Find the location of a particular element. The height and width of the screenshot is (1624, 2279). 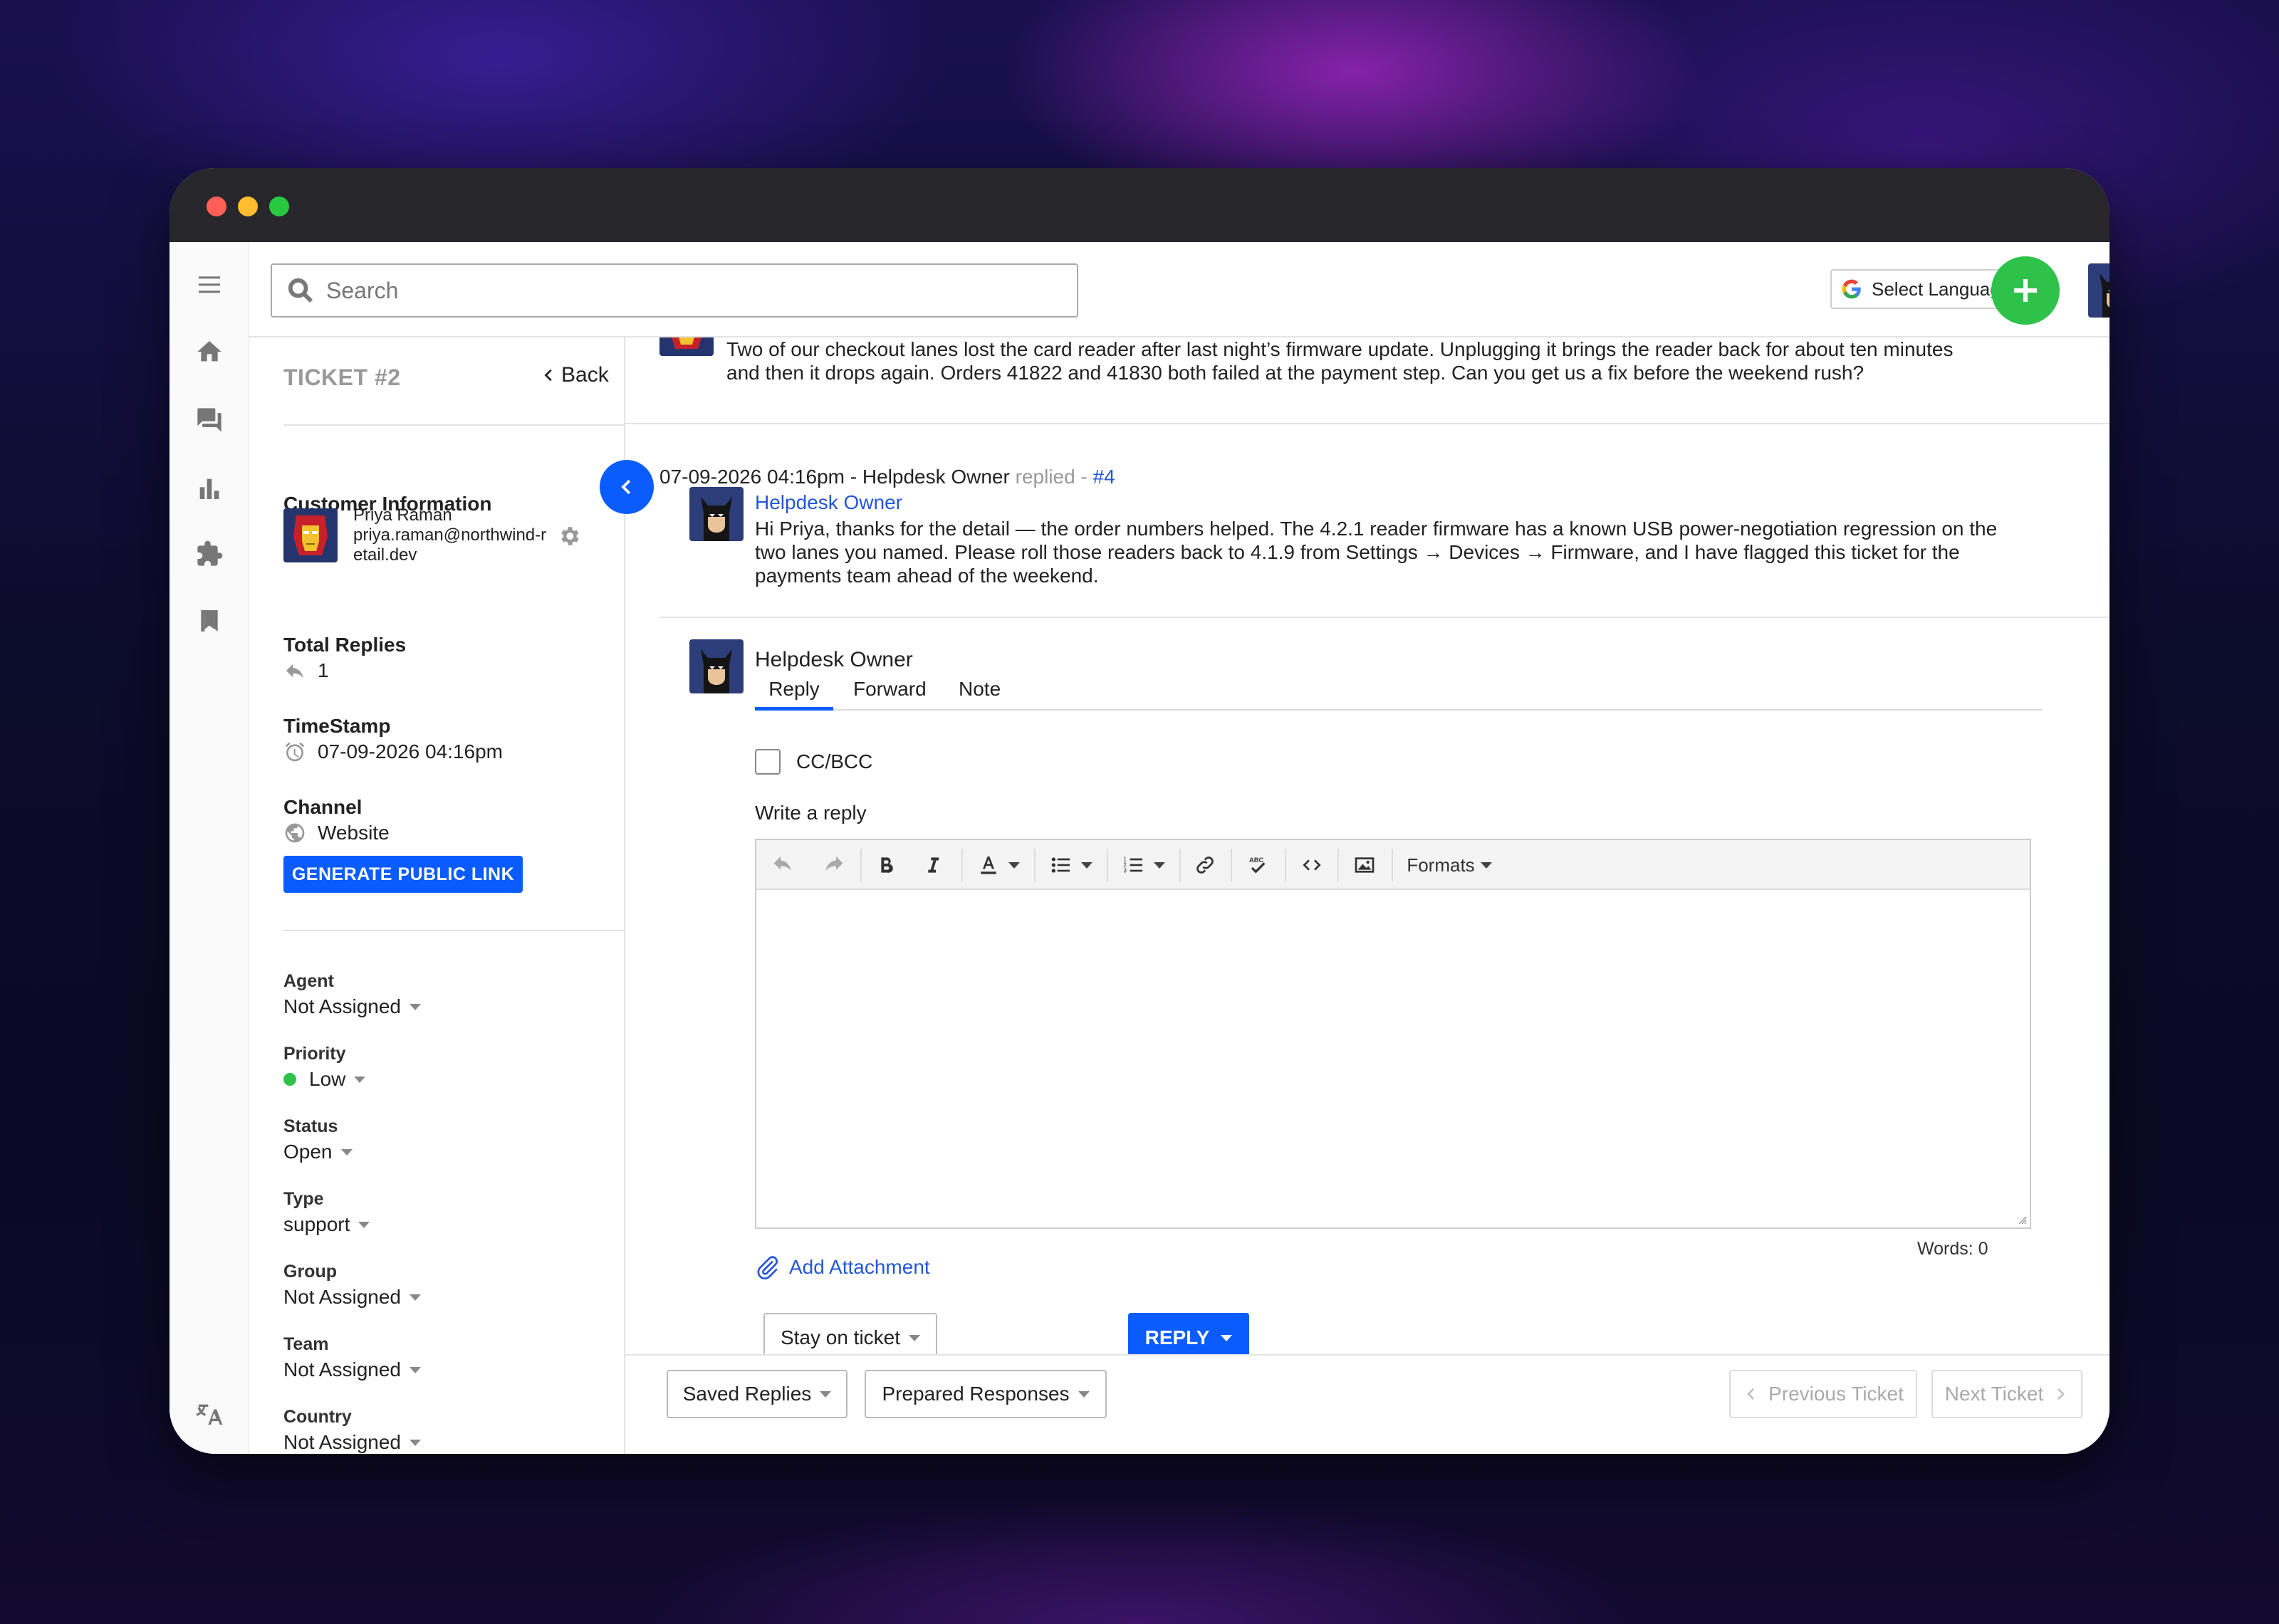

close-window-dot is located at coordinates (216, 206).